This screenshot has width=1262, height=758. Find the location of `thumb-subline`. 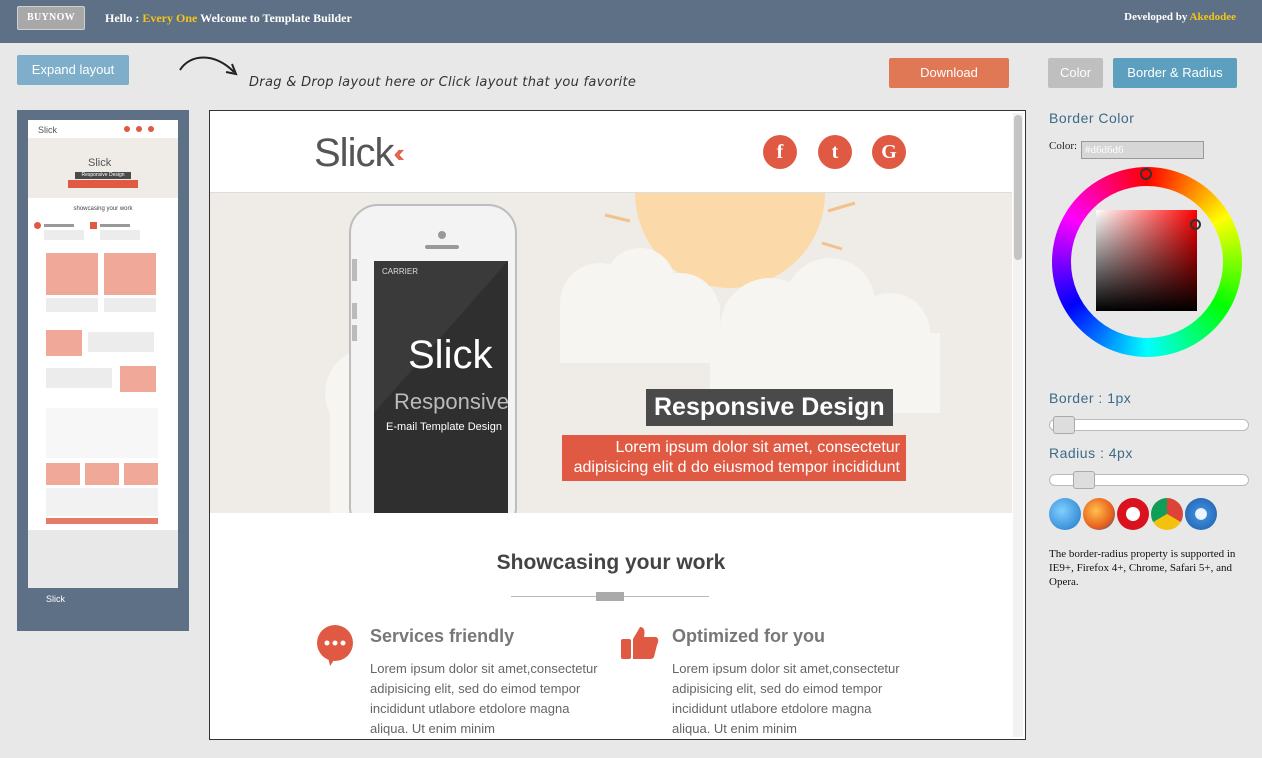

thumb-subline is located at coordinates (103, 184).